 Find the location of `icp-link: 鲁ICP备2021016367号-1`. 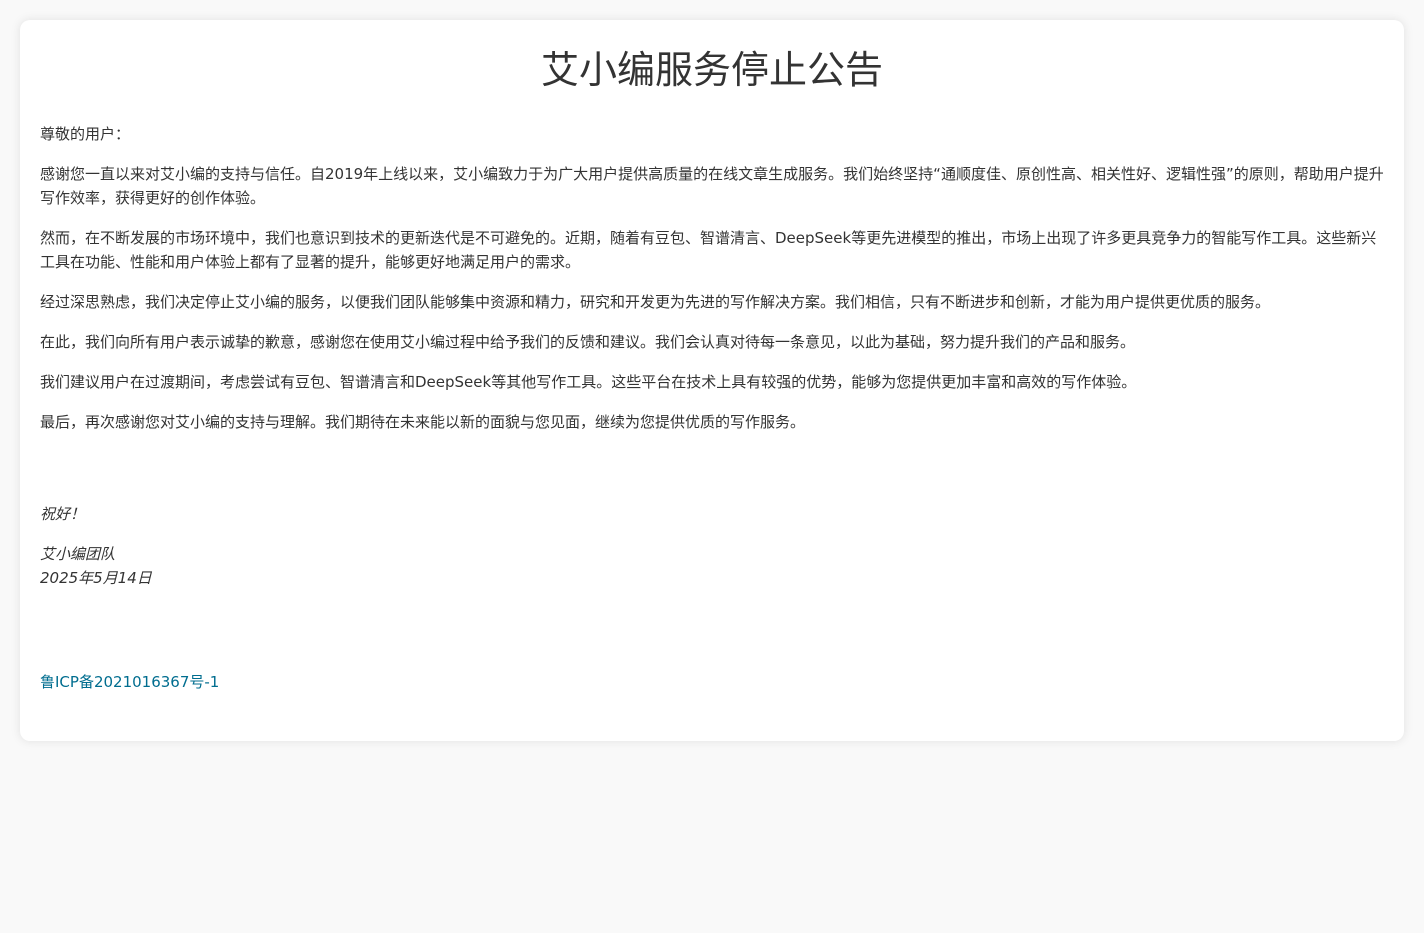

icp-link: 鲁ICP备2021016367号-1 is located at coordinates (129, 682).